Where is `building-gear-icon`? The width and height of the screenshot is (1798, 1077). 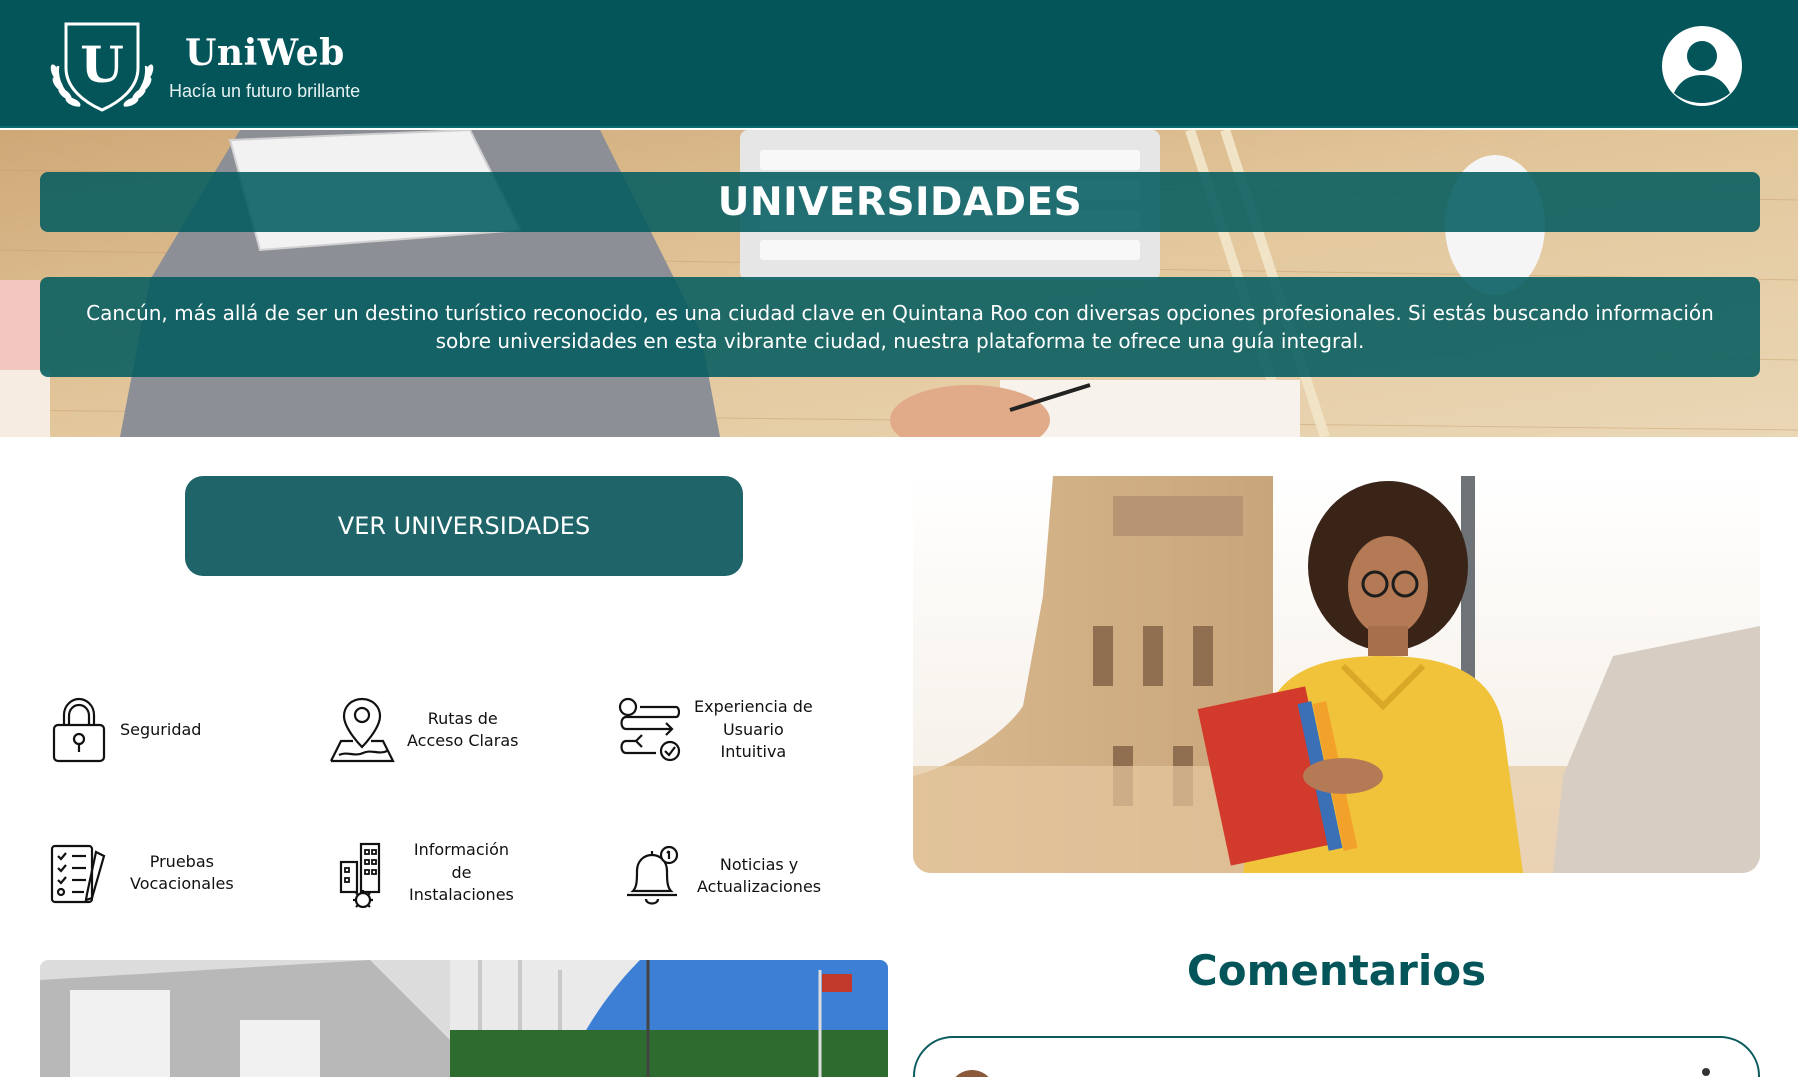
building-gear-icon is located at coordinates (360, 875).